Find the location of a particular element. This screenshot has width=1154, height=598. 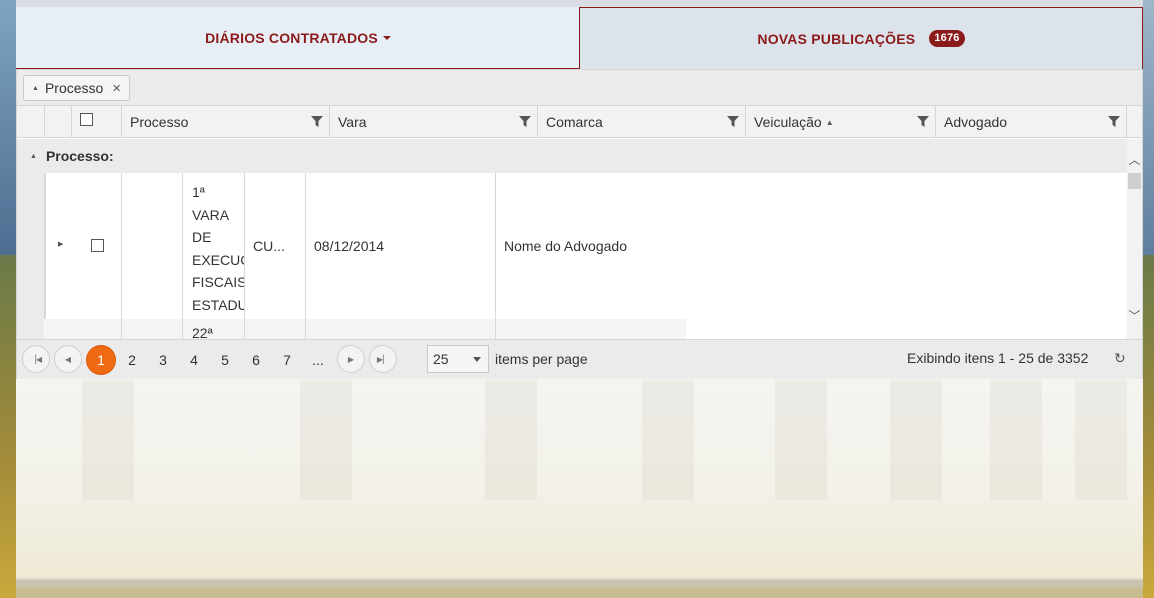

expand-cell: ▶ is located at coordinates (58, 246).